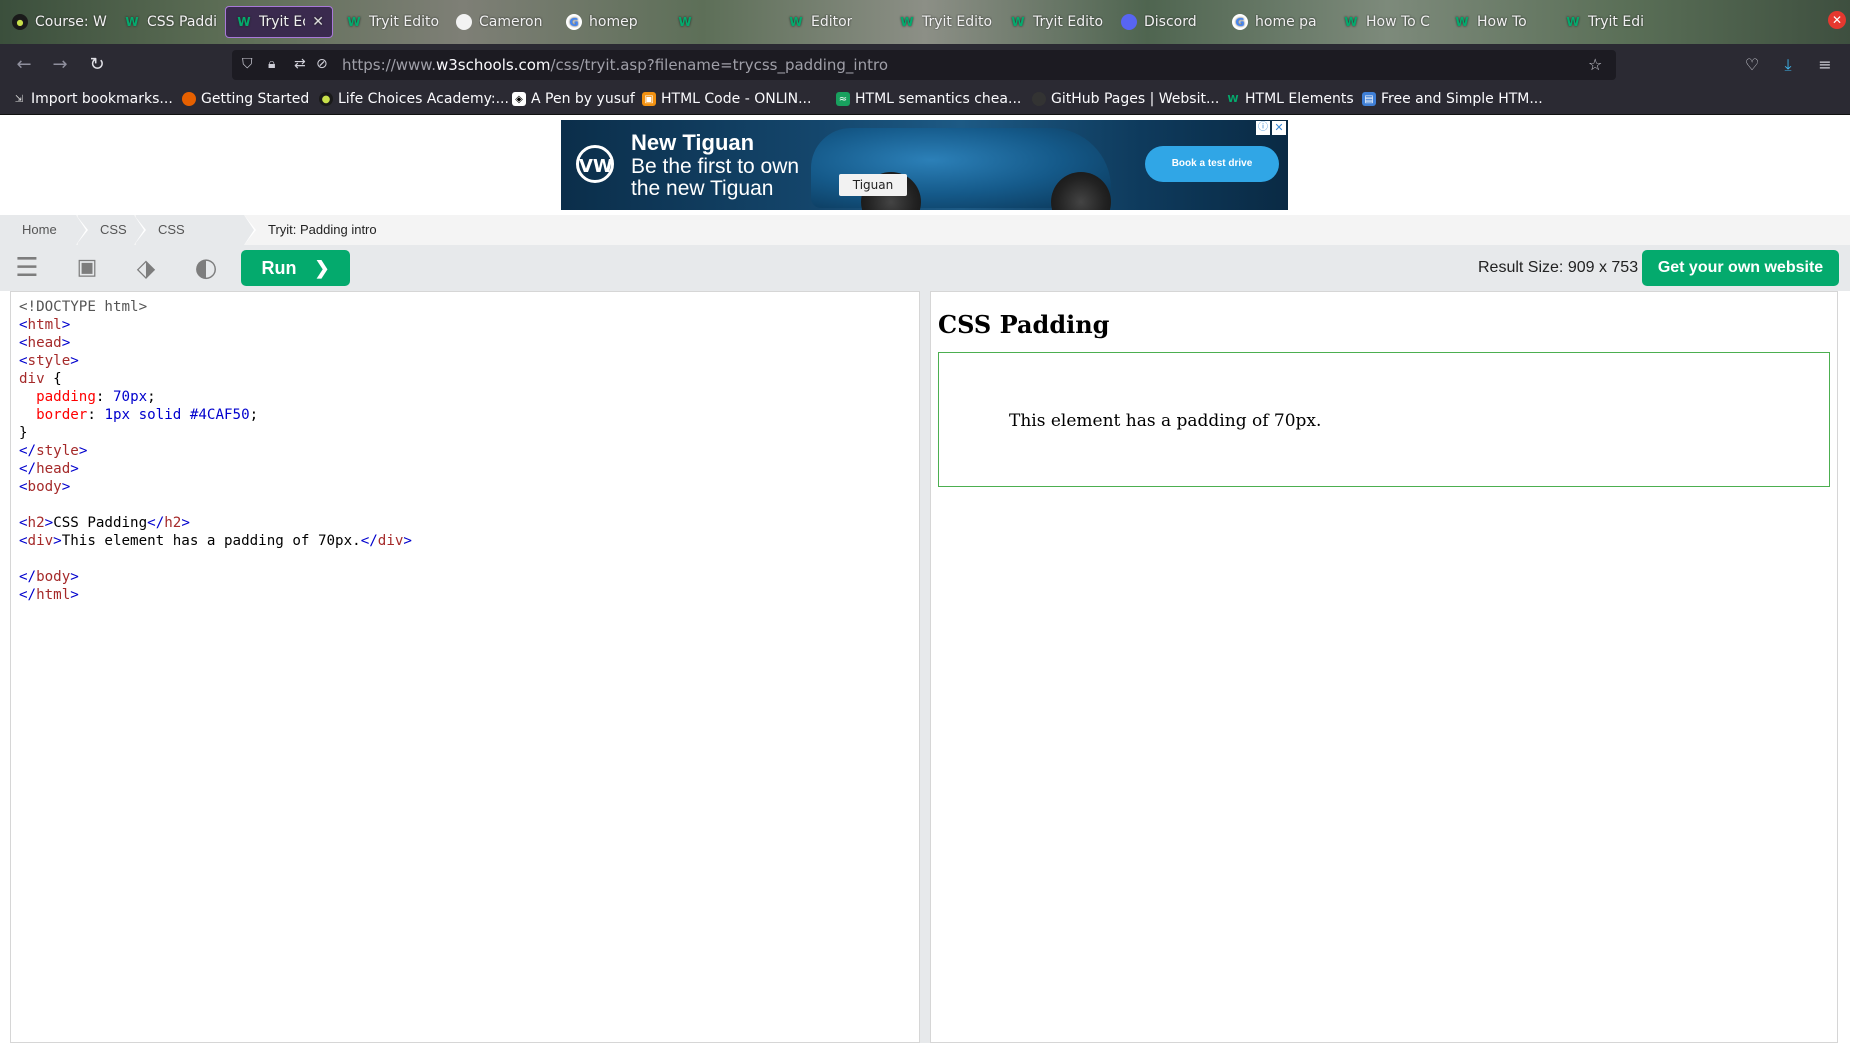 This screenshot has height=1055, width=1850. Describe the element at coordinates (1498, 22) in the screenshot. I see `tab-how-to: W How To` at that location.